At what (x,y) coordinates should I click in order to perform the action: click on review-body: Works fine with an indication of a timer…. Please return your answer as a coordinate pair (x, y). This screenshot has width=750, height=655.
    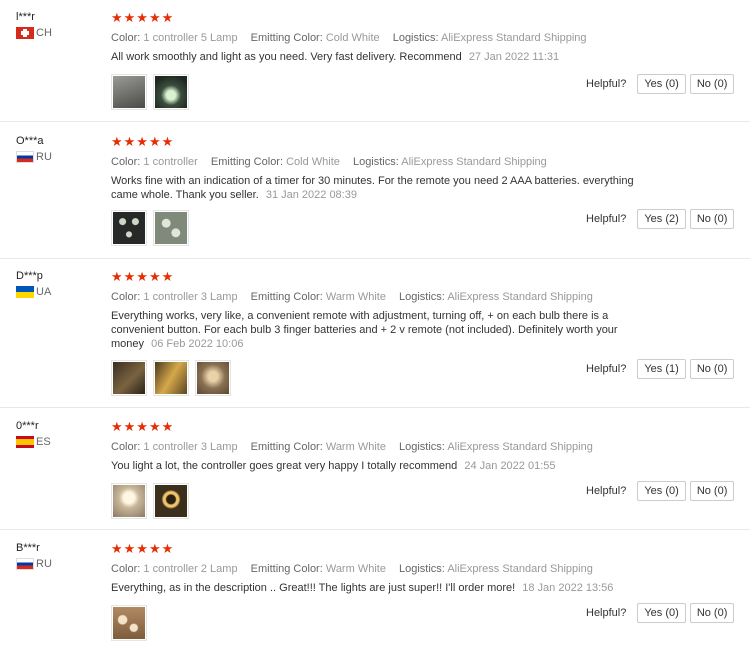
    Looking at the image, I should click on (372, 188).